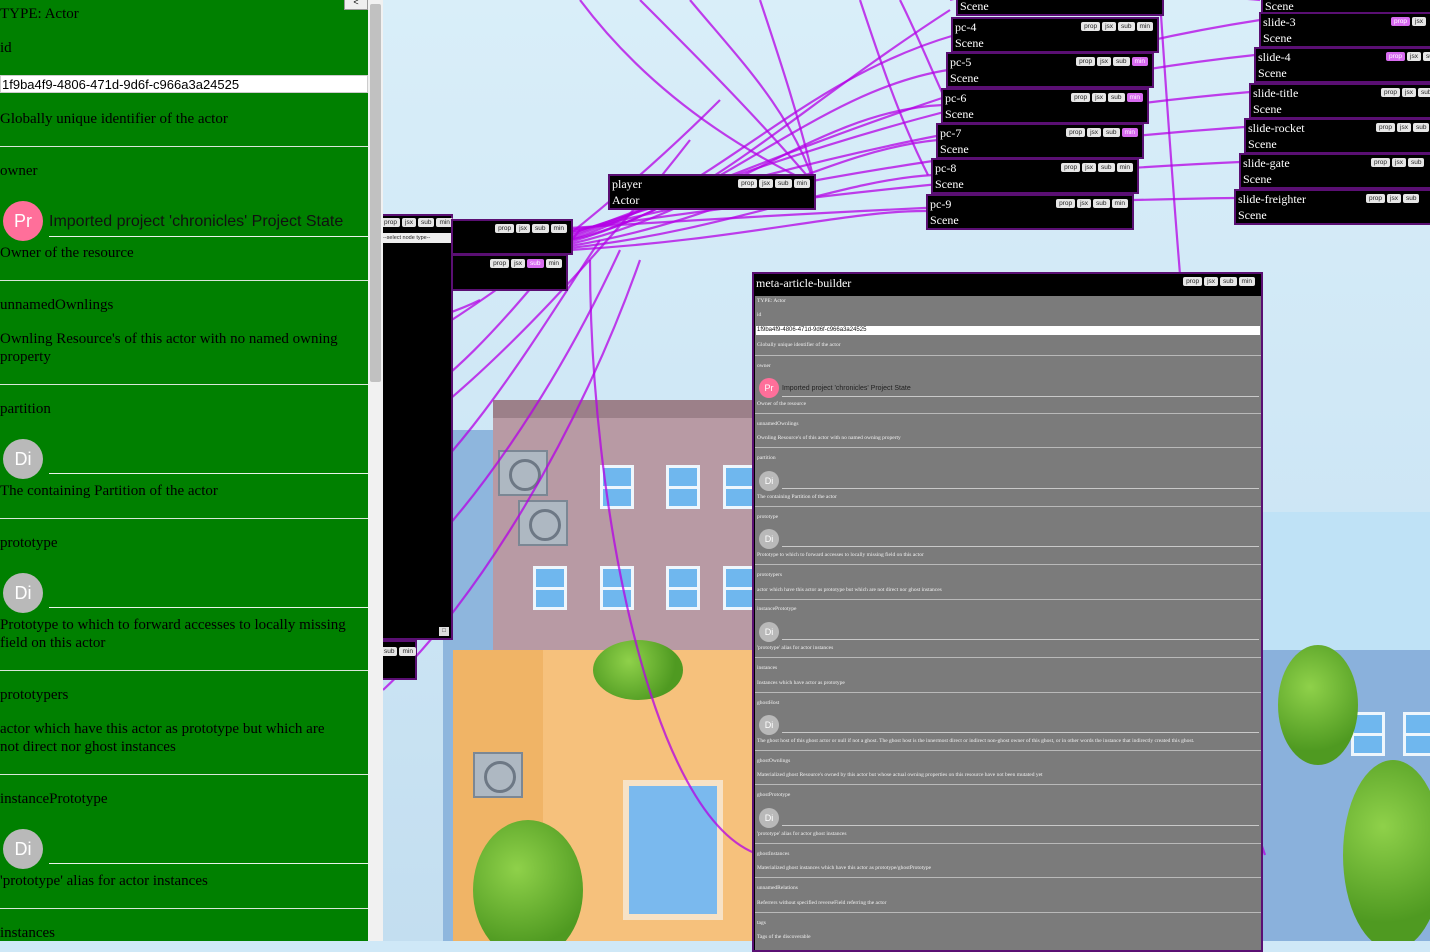 This screenshot has width=1430, height=952. What do you see at coordinates (1344, 30) in the screenshot?
I see `scene-node-slide-3: slide-3 Scene prop jsx` at bounding box center [1344, 30].